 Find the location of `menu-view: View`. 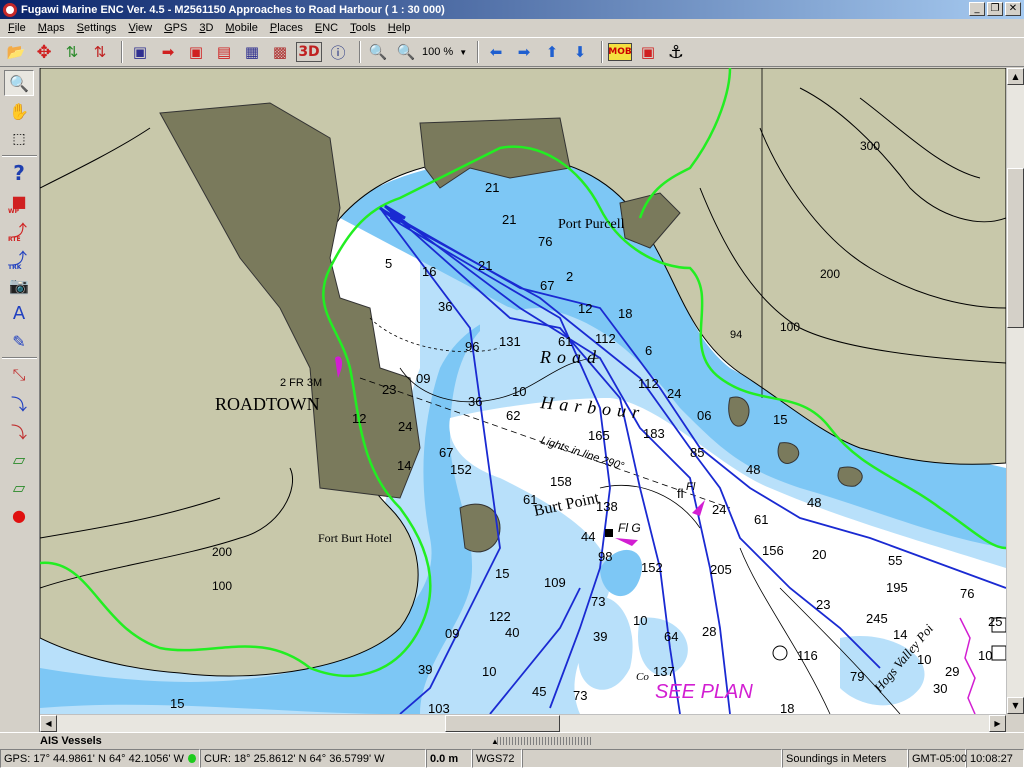

menu-view: View is located at coordinates (140, 28).